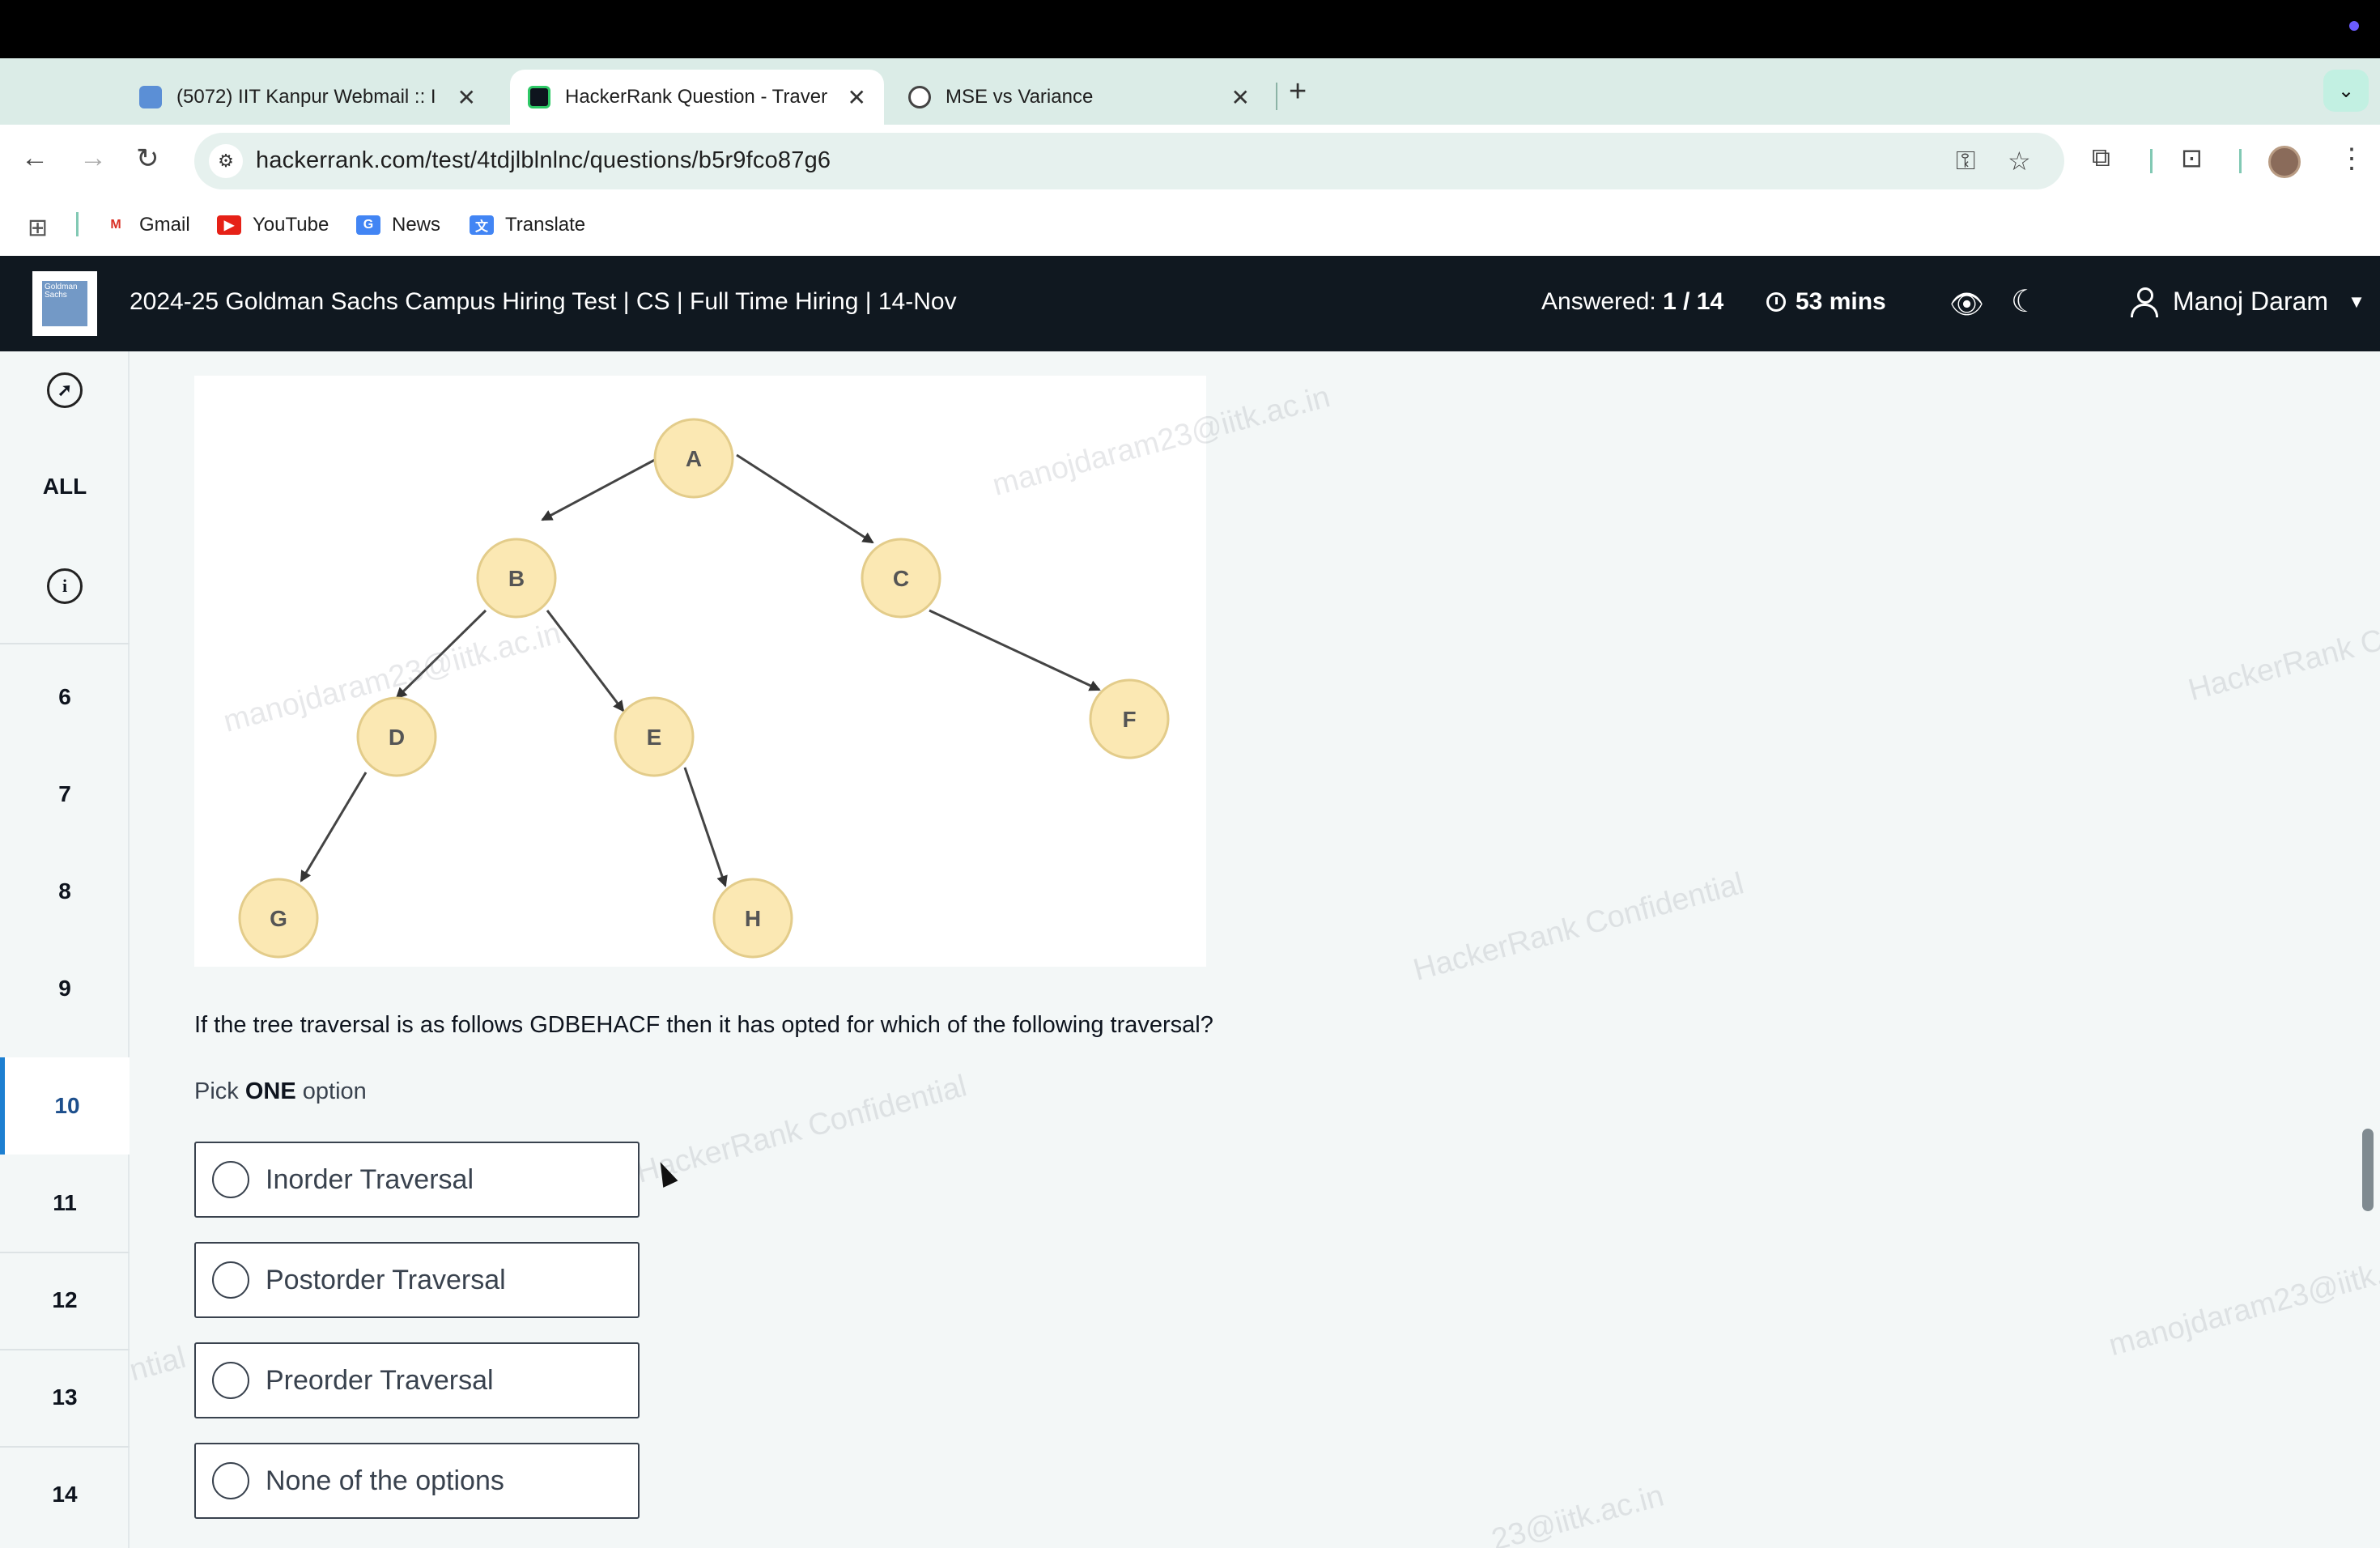  Describe the element at coordinates (307, 97) in the screenshot. I see `tab-webmail: (5072) IIT Kanpur Webmail :: I ✕` at that location.